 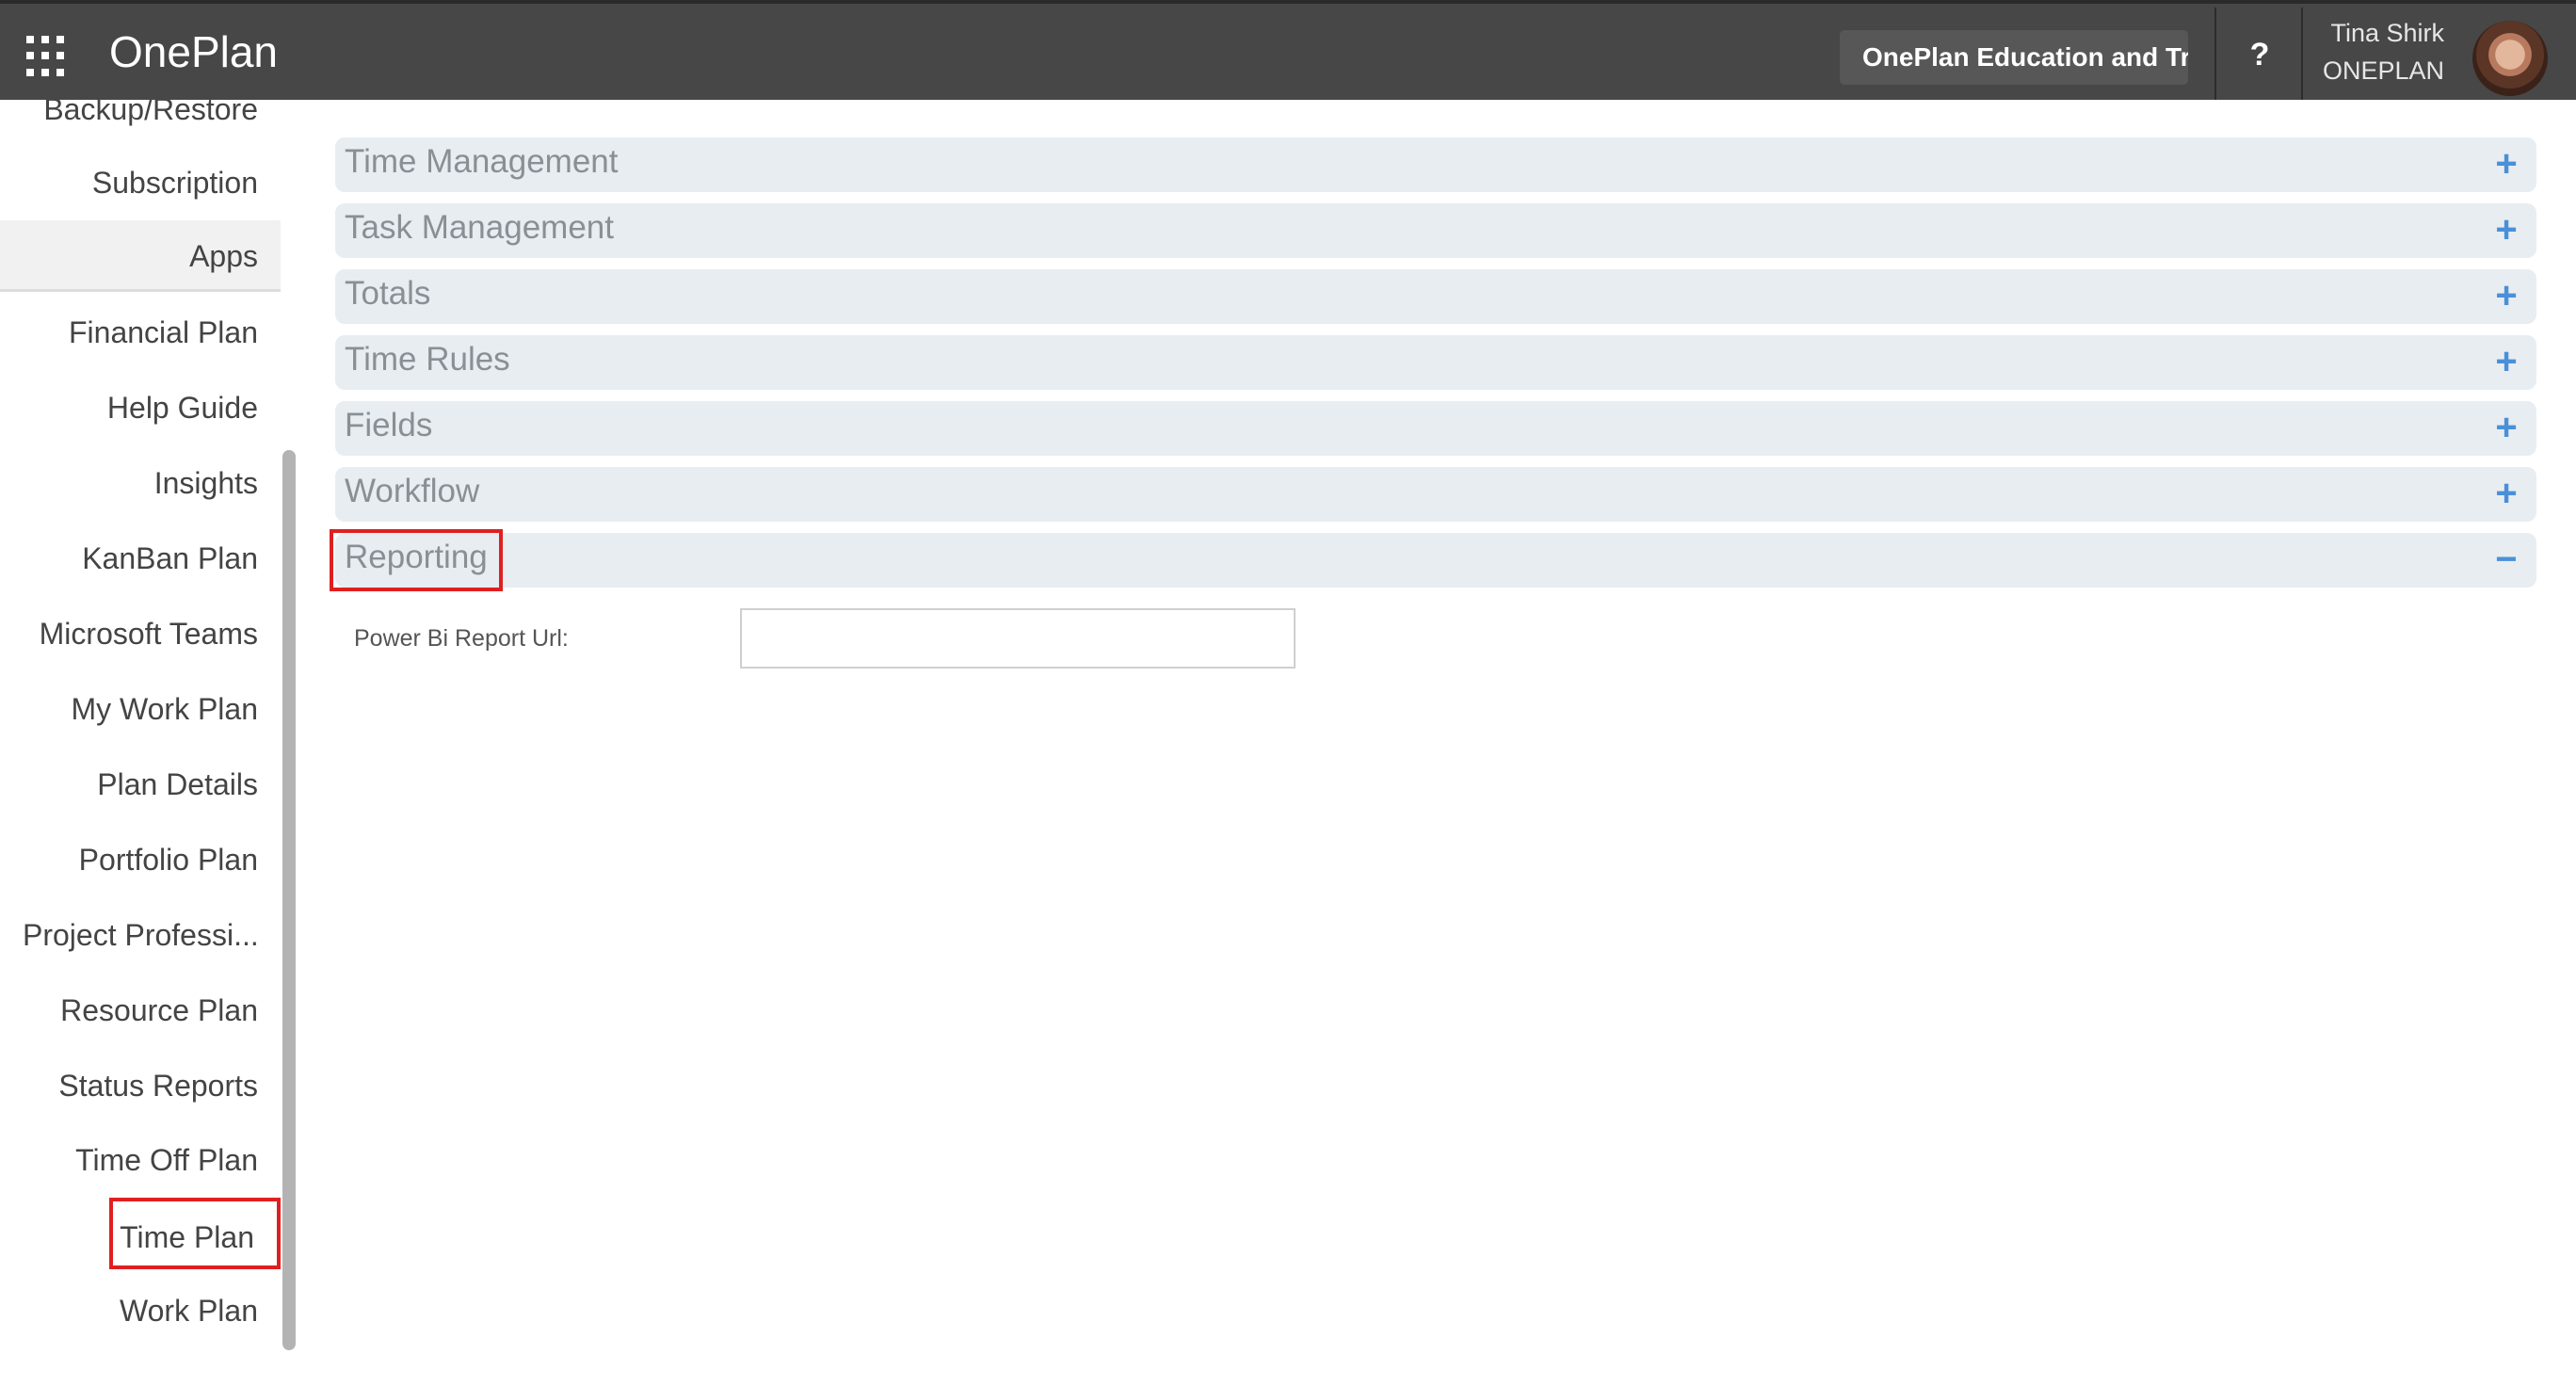 What do you see at coordinates (416, 557) in the screenshot?
I see `section-title: Reporting` at bounding box center [416, 557].